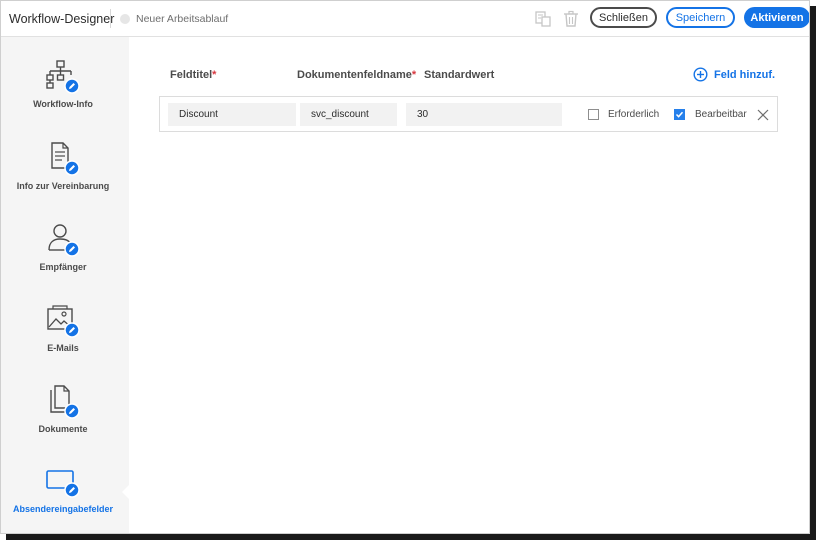 The width and height of the screenshot is (830, 545). What do you see at coordinates (745, 74) in the screenshot?
I see `add-field-label: Feld hinzuf.` at bounding box center [745, 74].